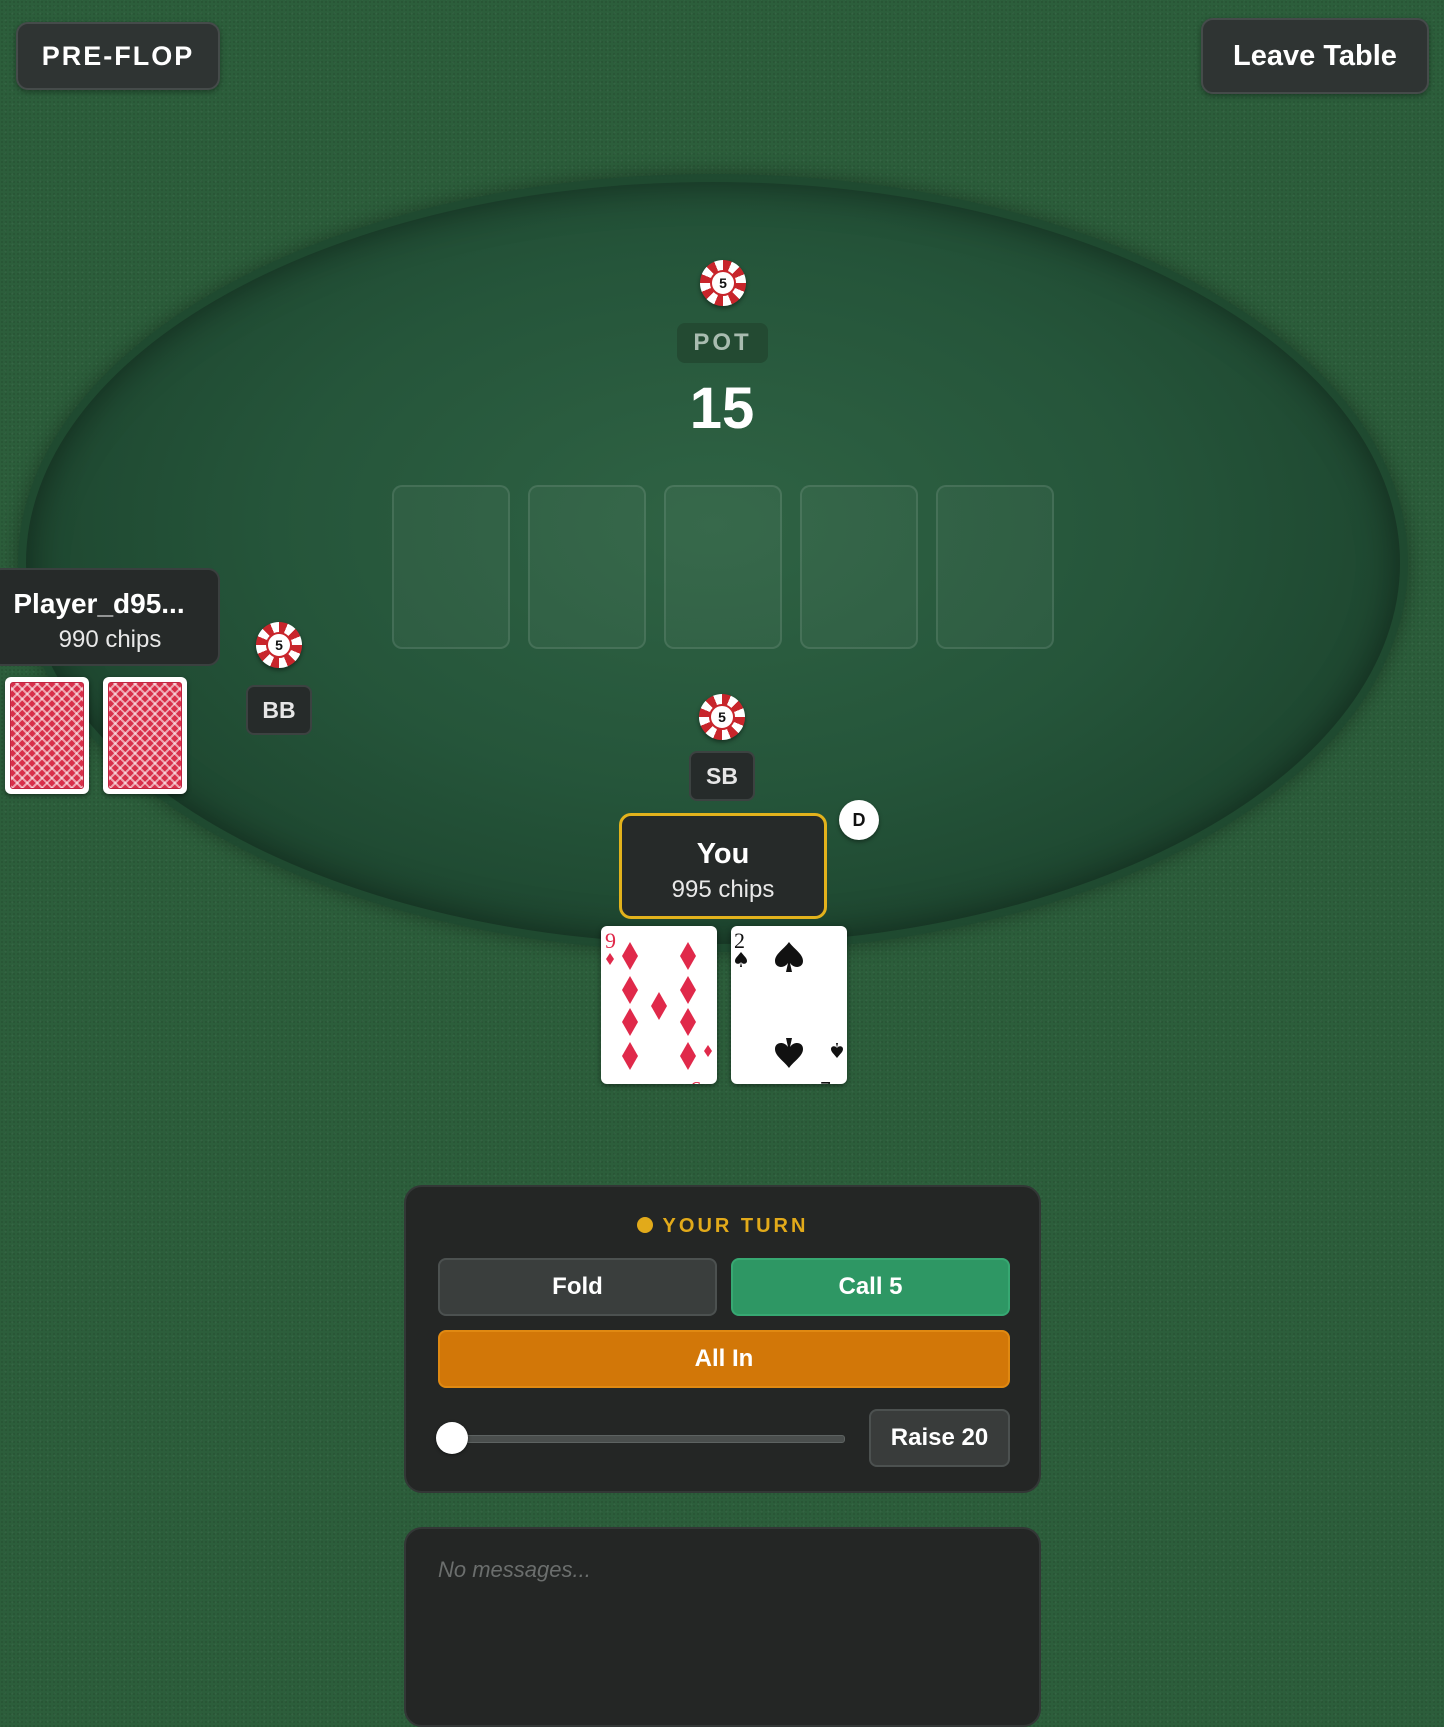 Image resolution: width=1444 pixels, height=1727 pixels. I want to click on small-blind-badge: SB, so click(722, 776).